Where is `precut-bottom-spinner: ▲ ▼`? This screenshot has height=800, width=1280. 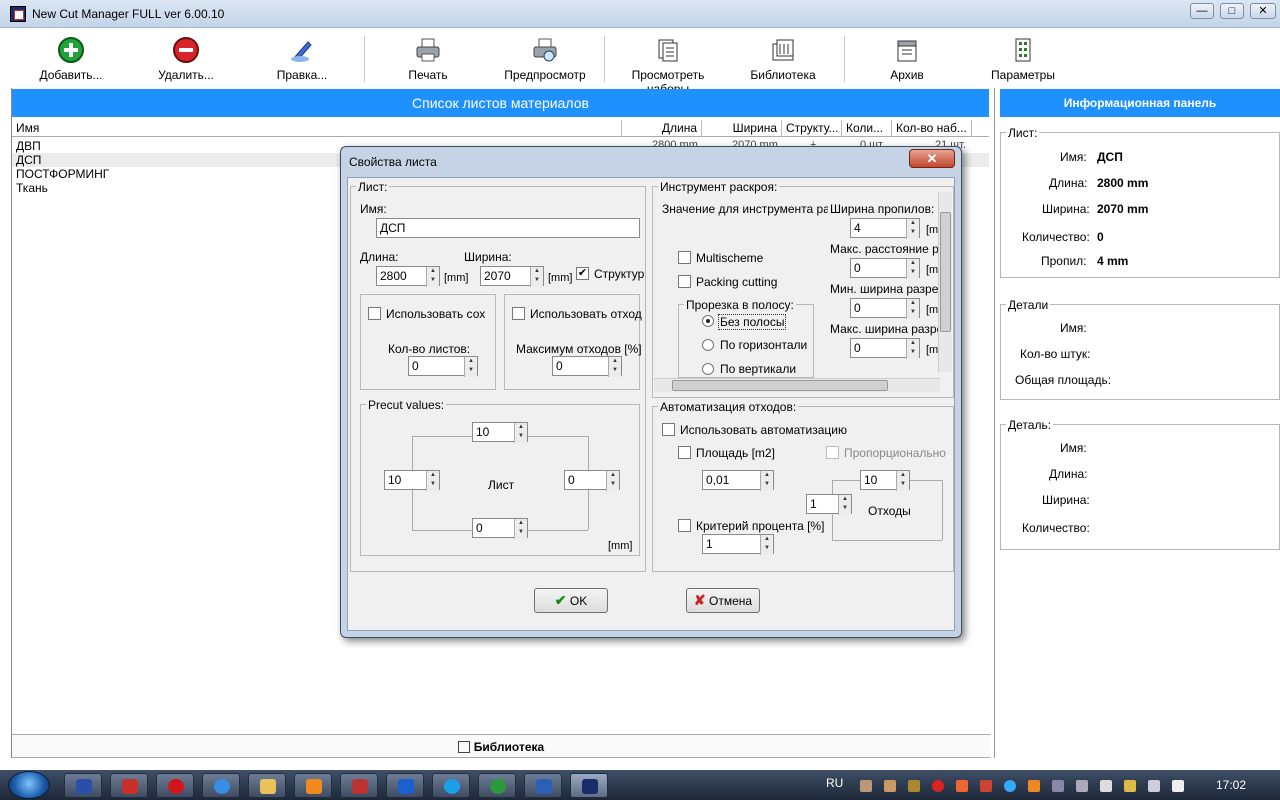
precut-bottom-spinner: ▲ ▼ is located at coordinates (520, 529).